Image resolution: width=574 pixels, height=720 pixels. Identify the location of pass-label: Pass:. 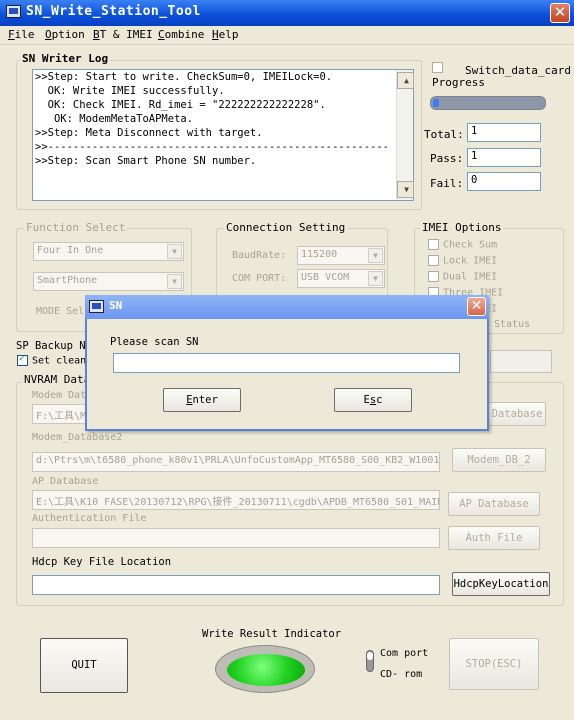
(447, 158).